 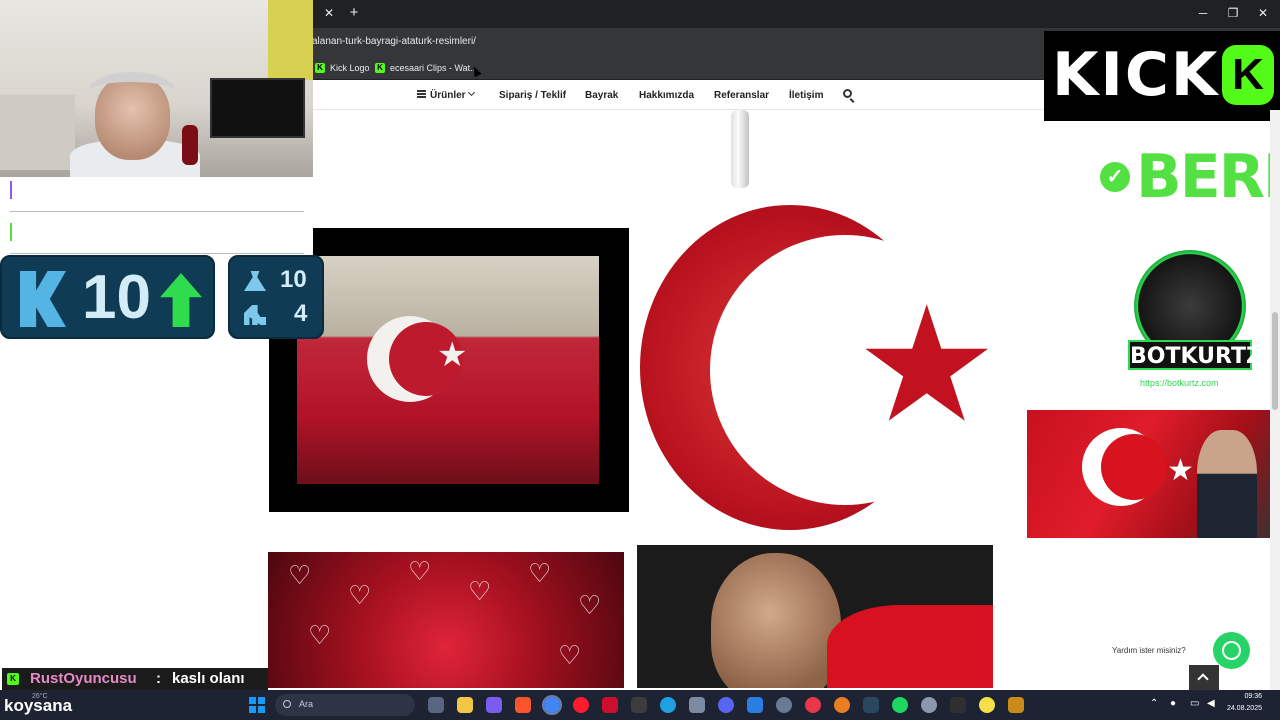 I want to click on file-explorer-icon, so click(x=465, y=705).